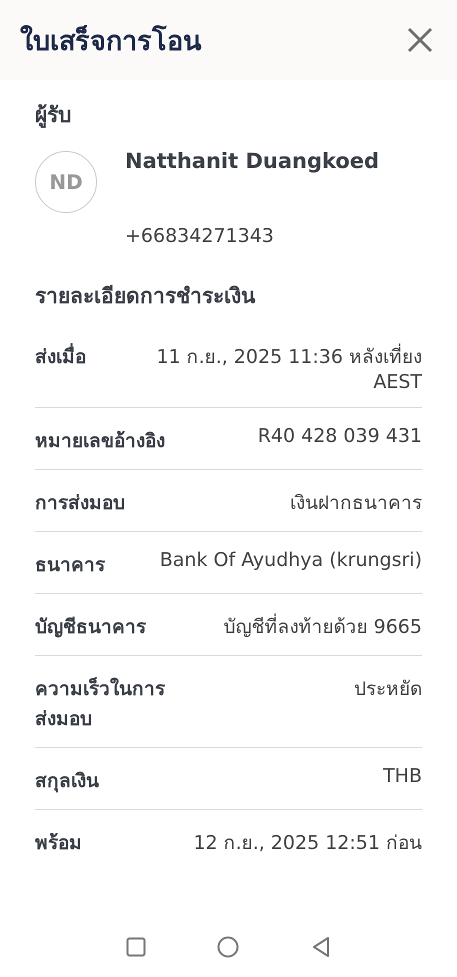  What do you see at coordinates (100, 441) in the screenshot?
I see `detail-label: หมายเลขอ้างอิง` at bounding box center [100, 441].